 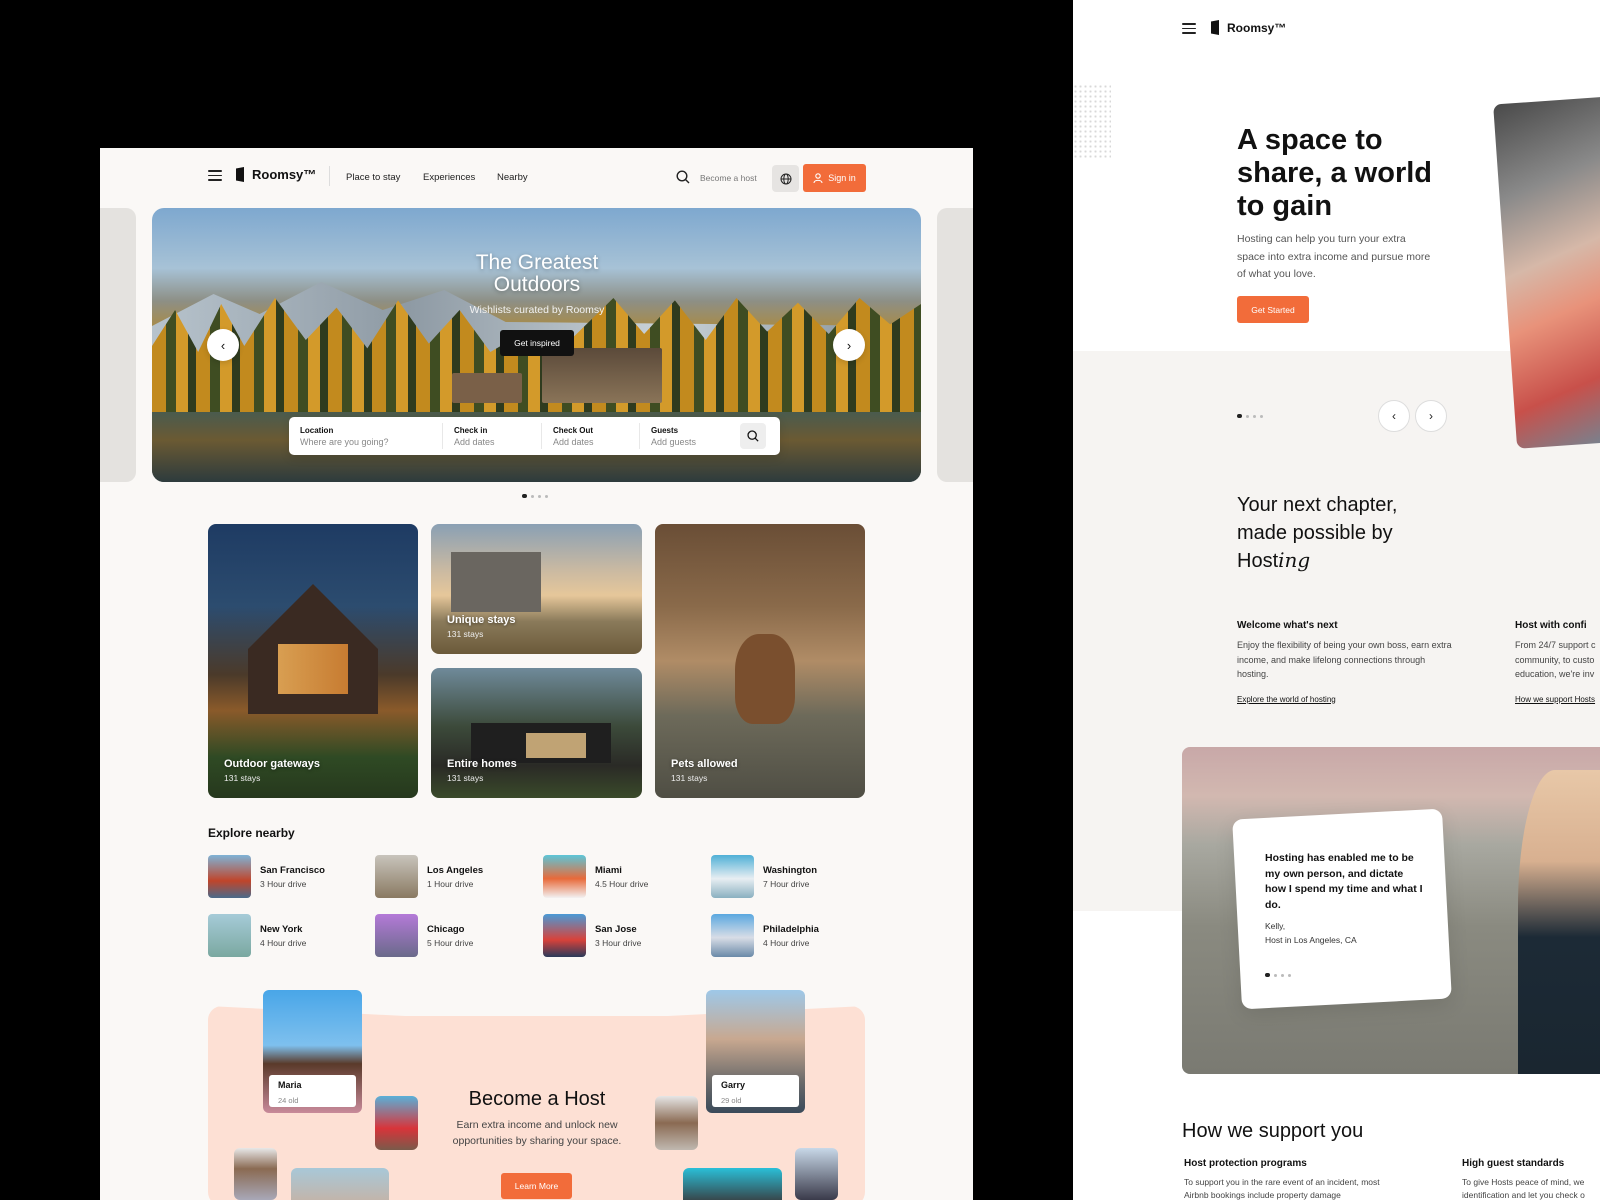 What do you see at coordinates (728, 178) in the screenshot?
I see `become-host-link: Become a host` at bounding box center [728, 178].